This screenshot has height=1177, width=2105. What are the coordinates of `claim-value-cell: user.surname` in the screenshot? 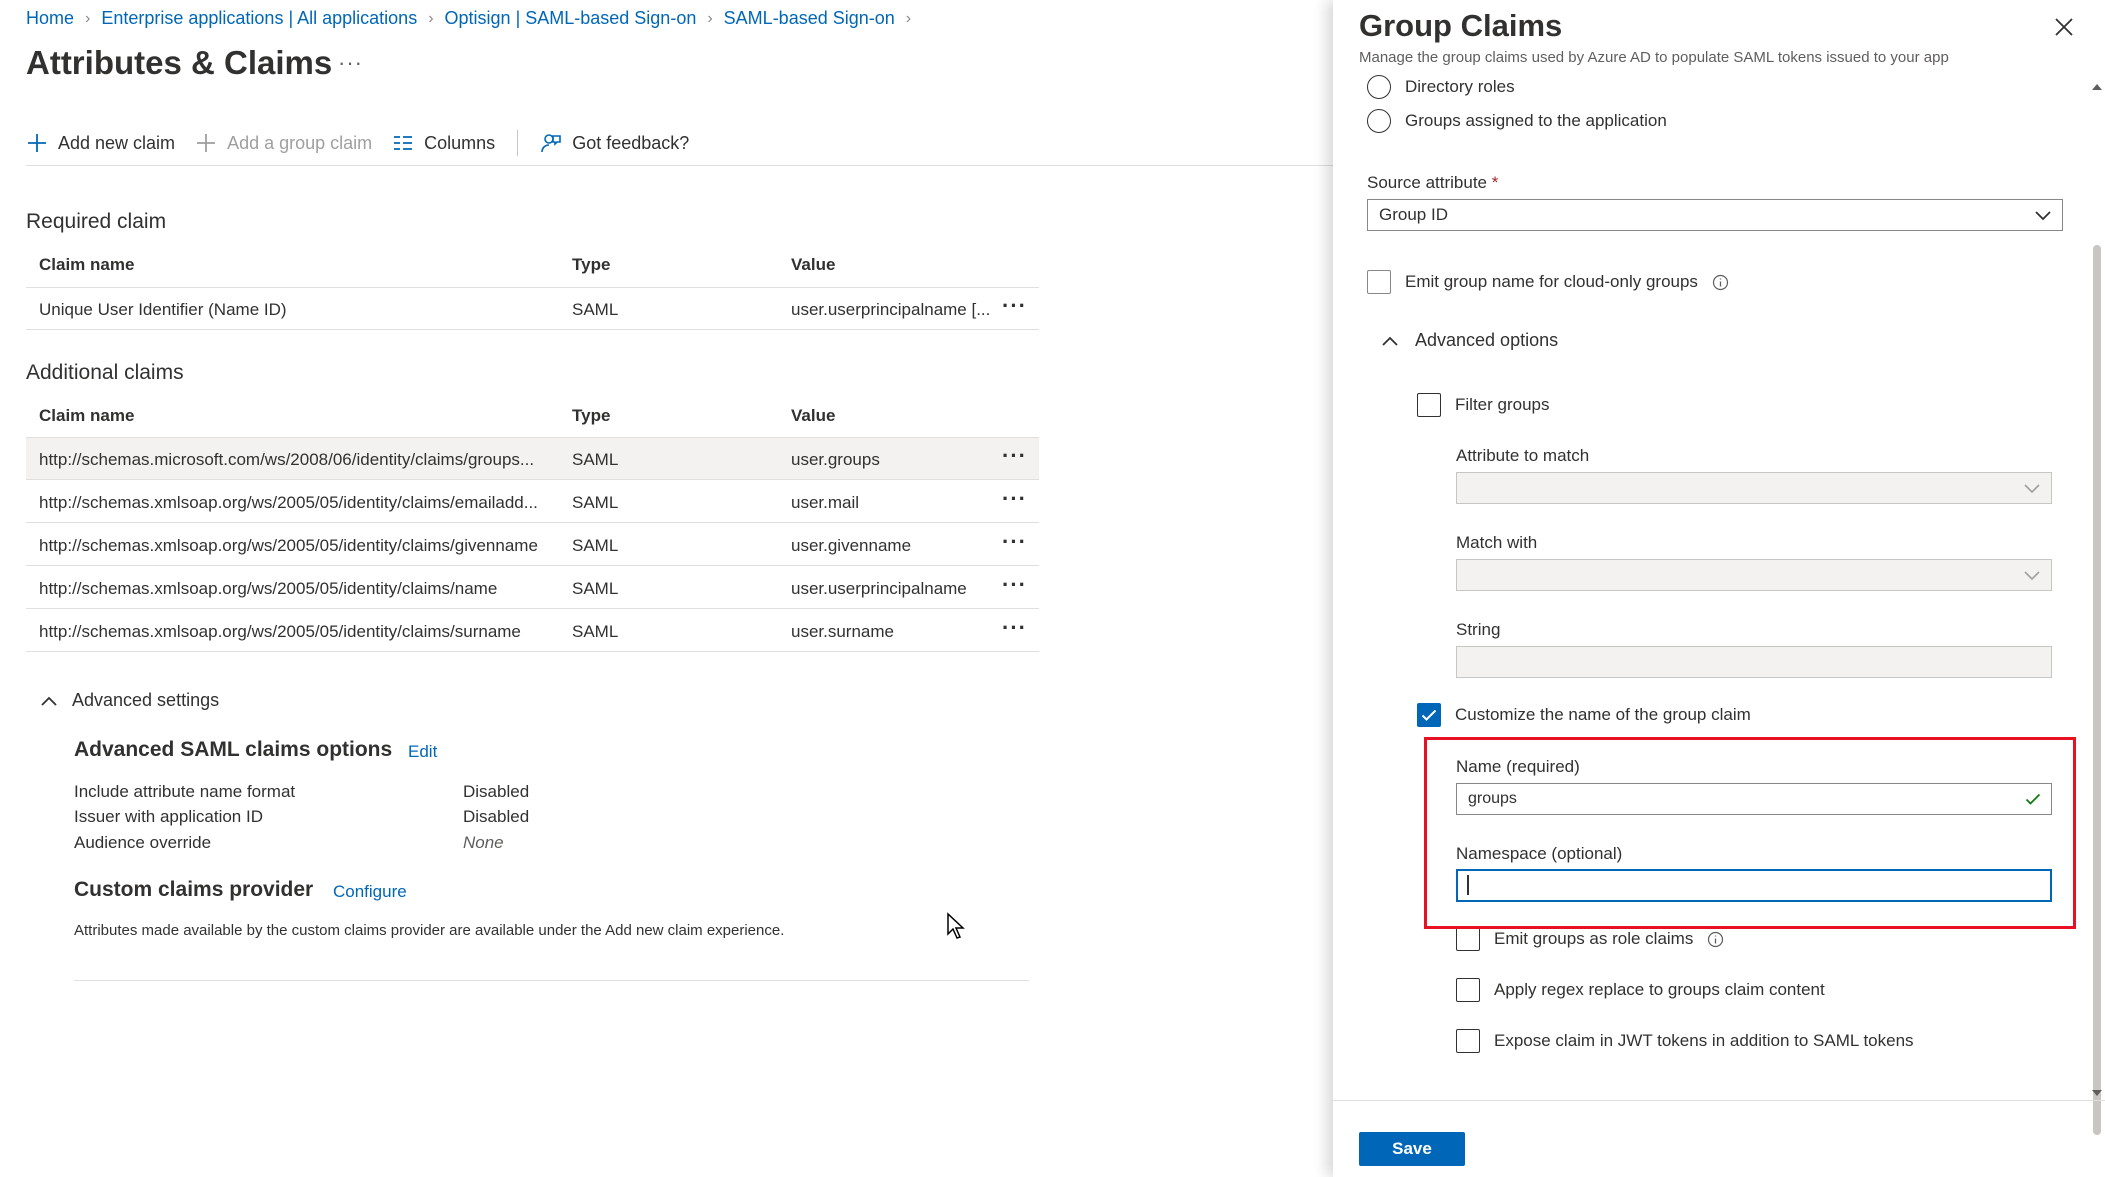 It's located at (842, 631).